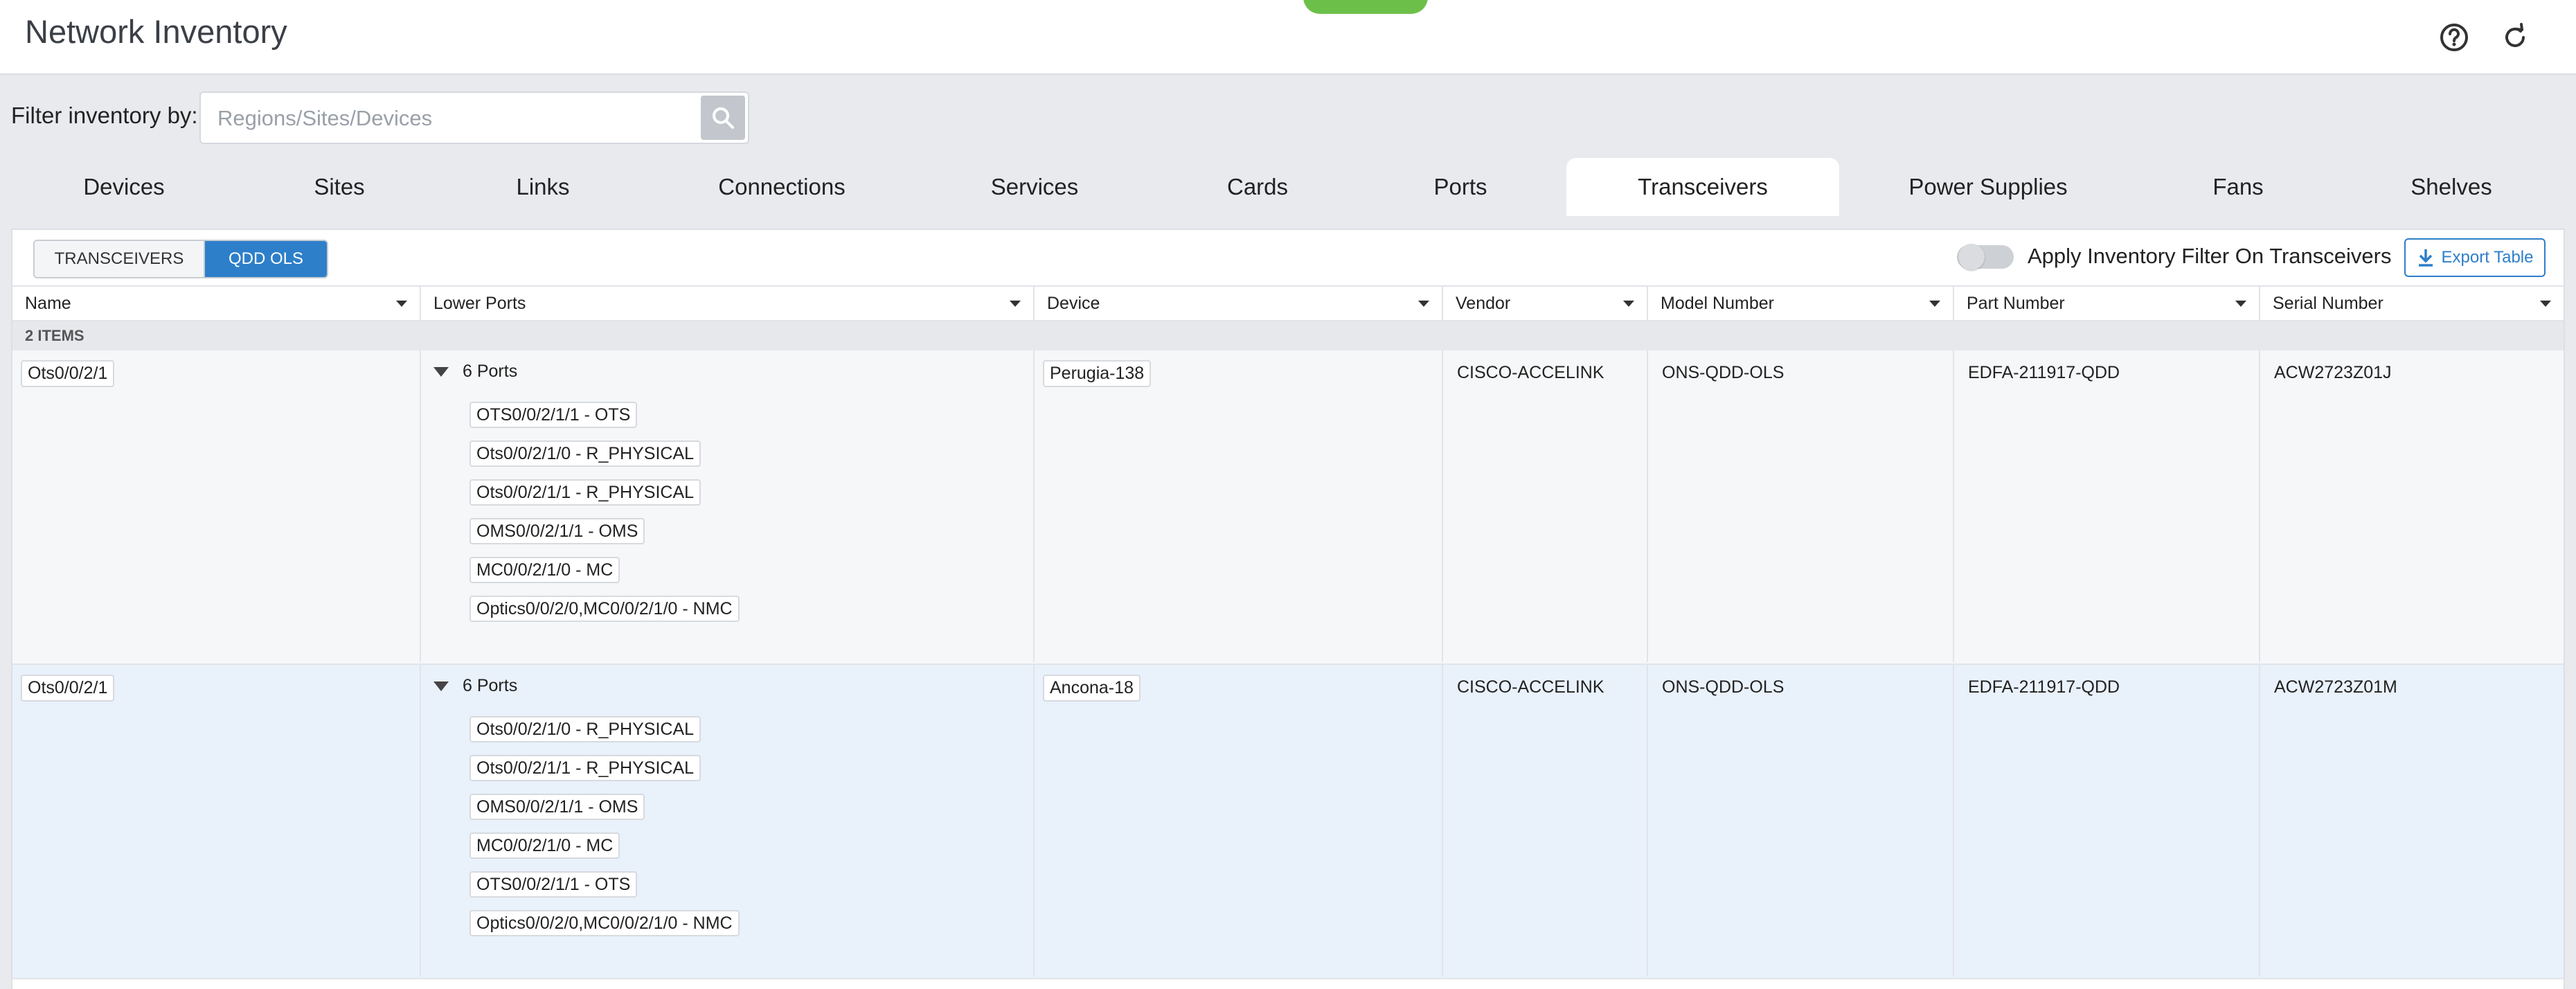 The image size is (2576, 989). Describe the element at coordinates (2425, 258) in the screenshot. I see `download-icon` at that location.